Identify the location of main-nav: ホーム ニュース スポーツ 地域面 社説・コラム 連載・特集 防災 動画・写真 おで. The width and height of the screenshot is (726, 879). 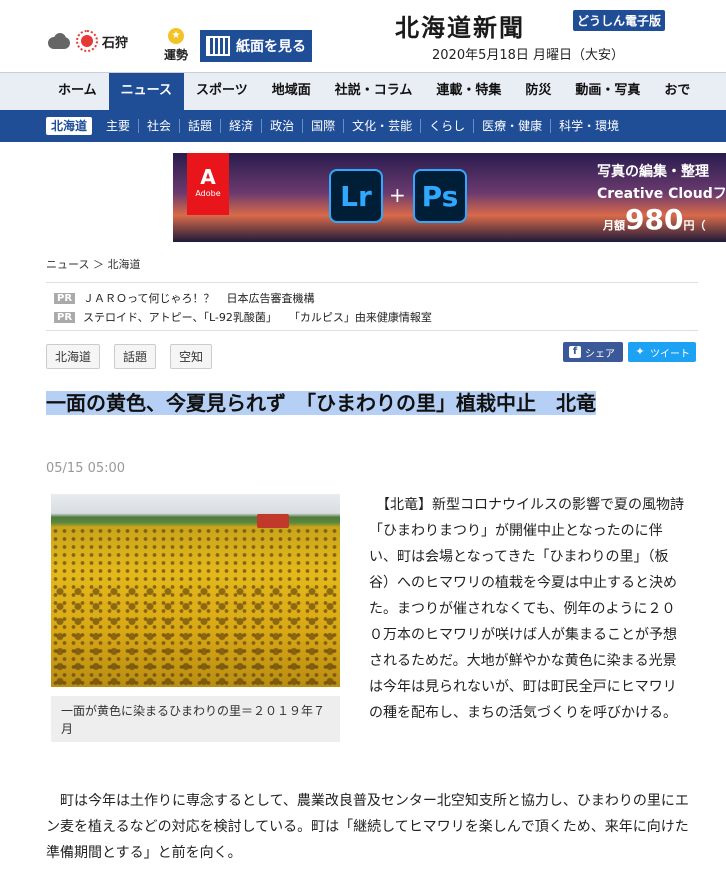
(363, 91).